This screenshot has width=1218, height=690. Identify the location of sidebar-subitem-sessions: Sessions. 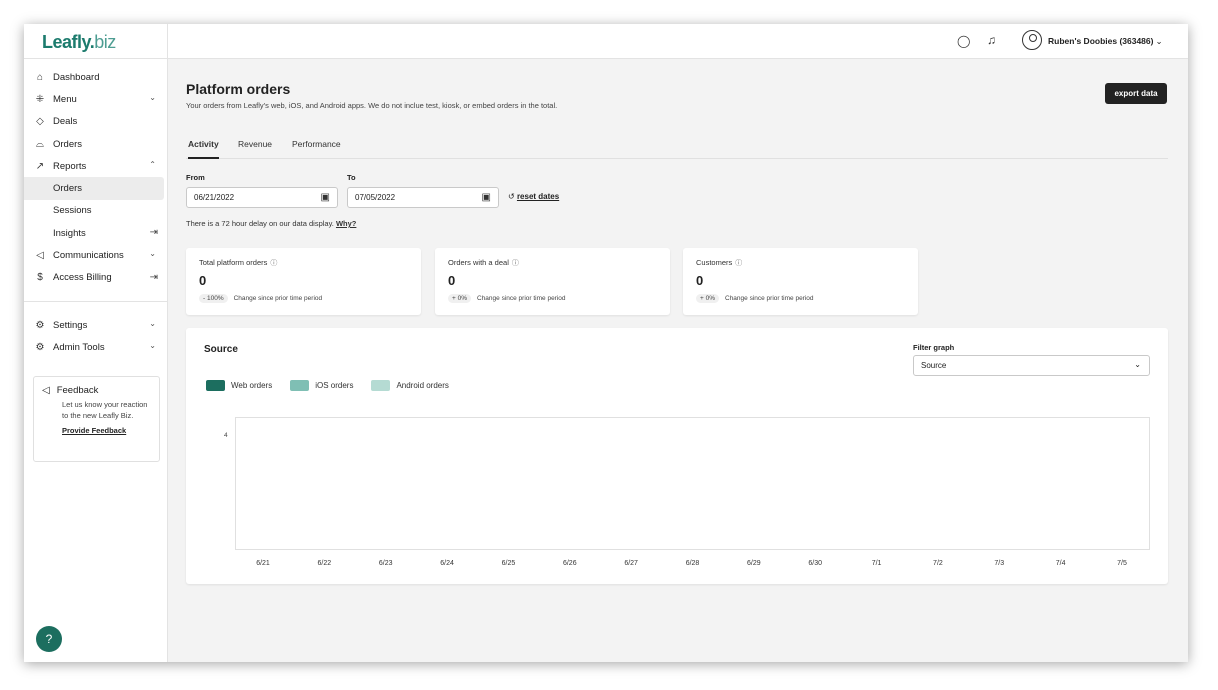
(96, 211).